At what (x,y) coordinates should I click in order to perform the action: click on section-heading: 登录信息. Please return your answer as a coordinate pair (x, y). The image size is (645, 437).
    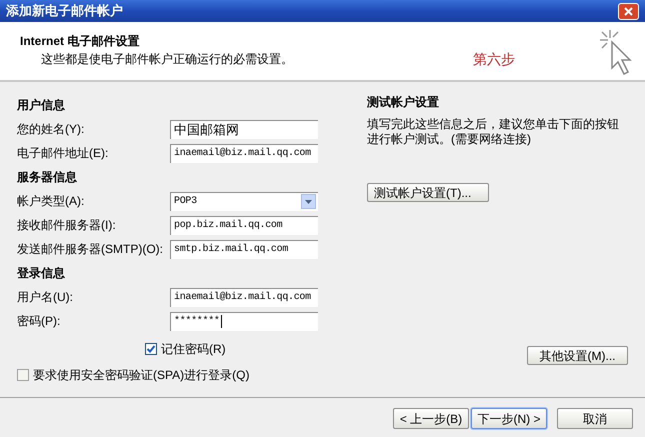
    Looking at the image, I should click on (41, 273).